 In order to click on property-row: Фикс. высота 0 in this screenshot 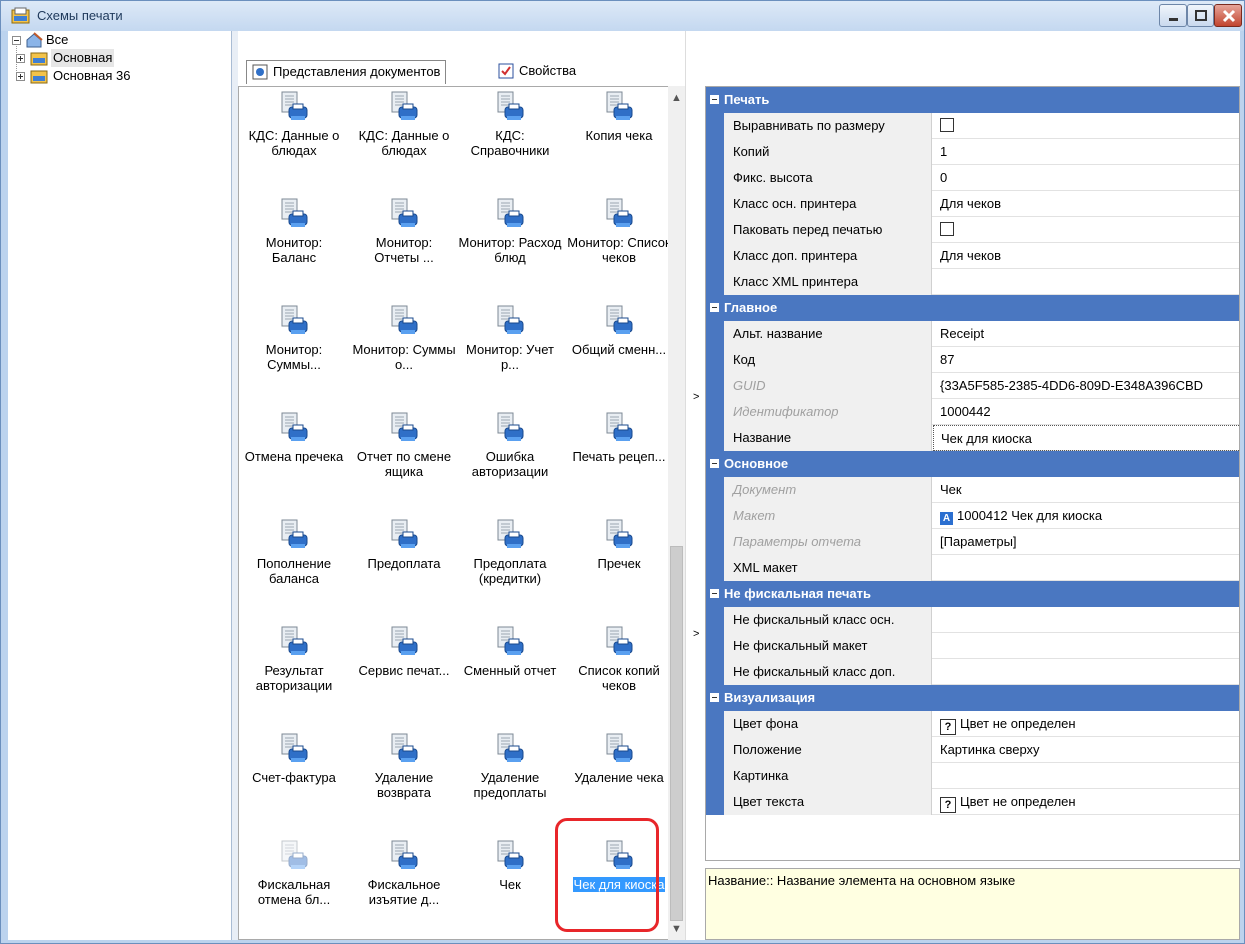, I will do `click(972, 178)`.